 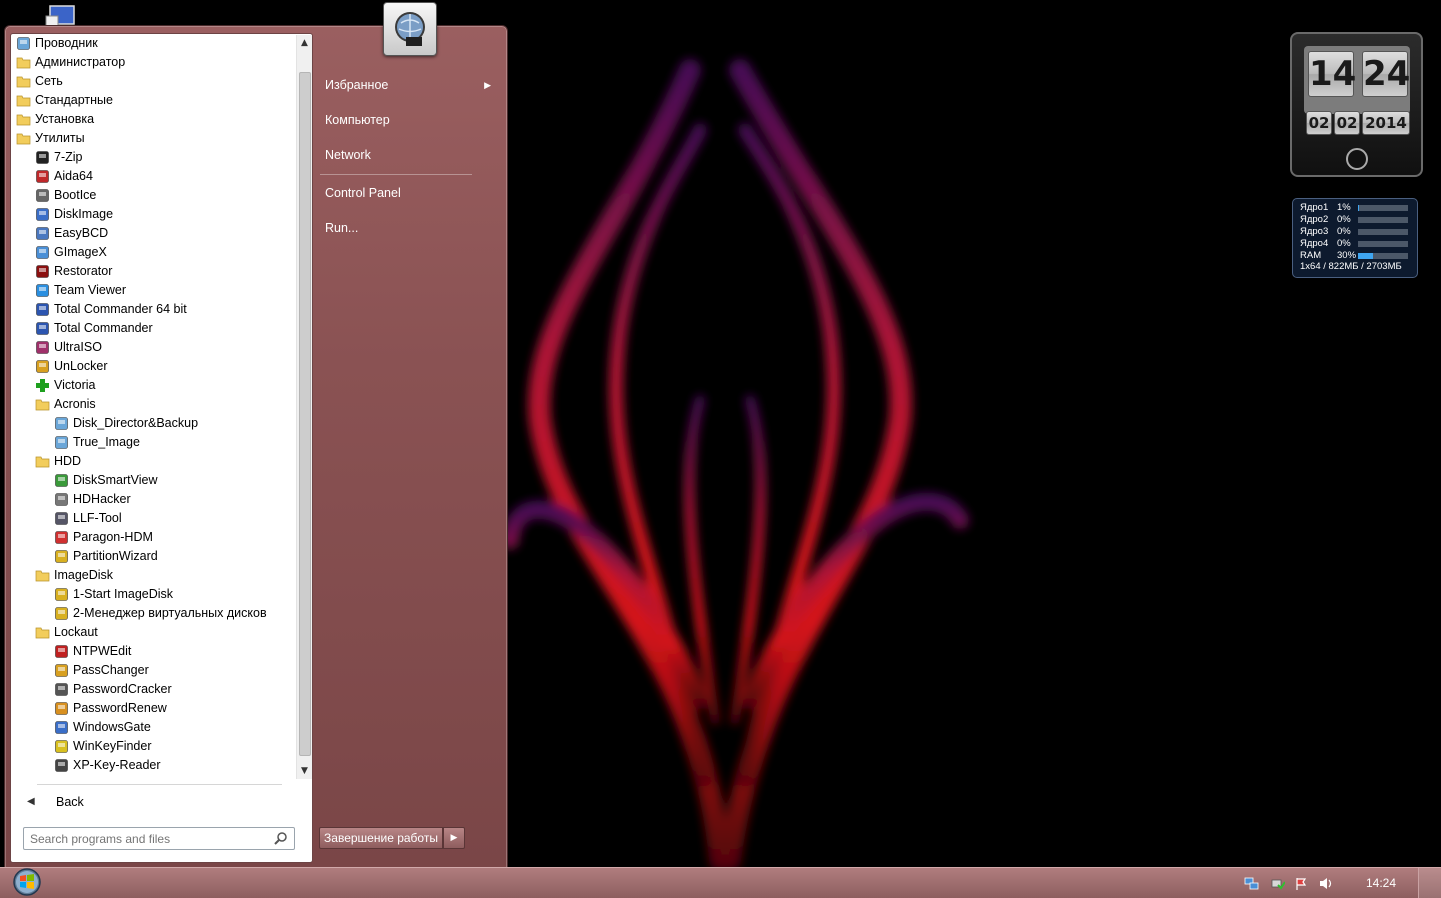 I want to click on program-item: 2-Менеджер виртуальных дисков, so click(x=153, y=613).